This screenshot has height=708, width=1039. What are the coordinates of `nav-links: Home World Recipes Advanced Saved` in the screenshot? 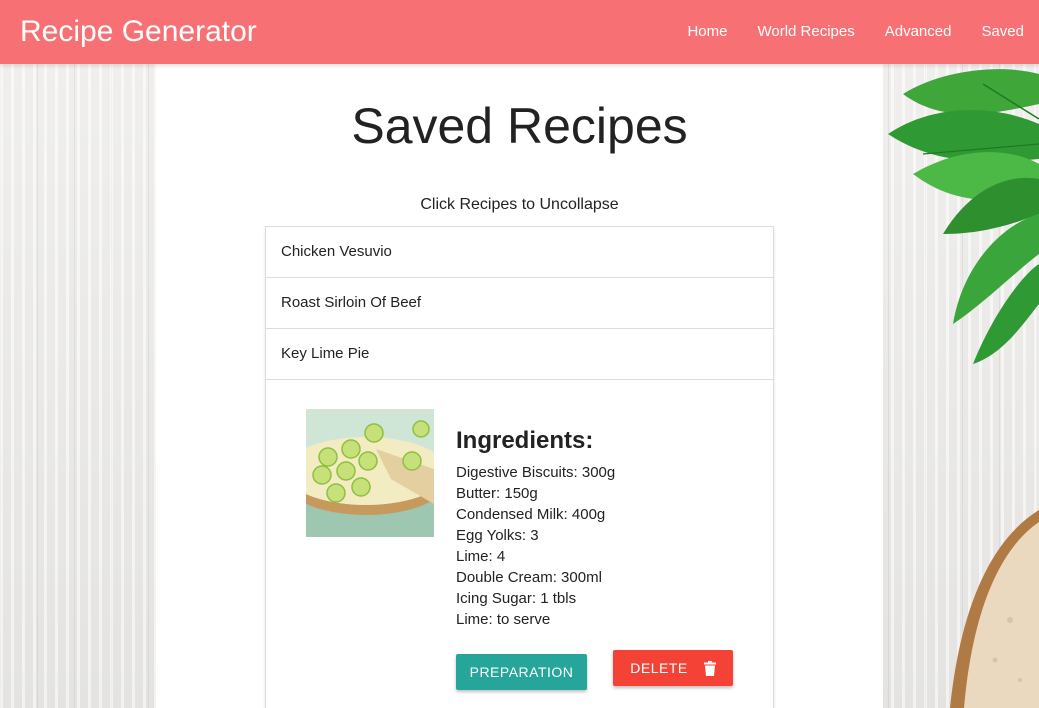 It's located at (848, 32).